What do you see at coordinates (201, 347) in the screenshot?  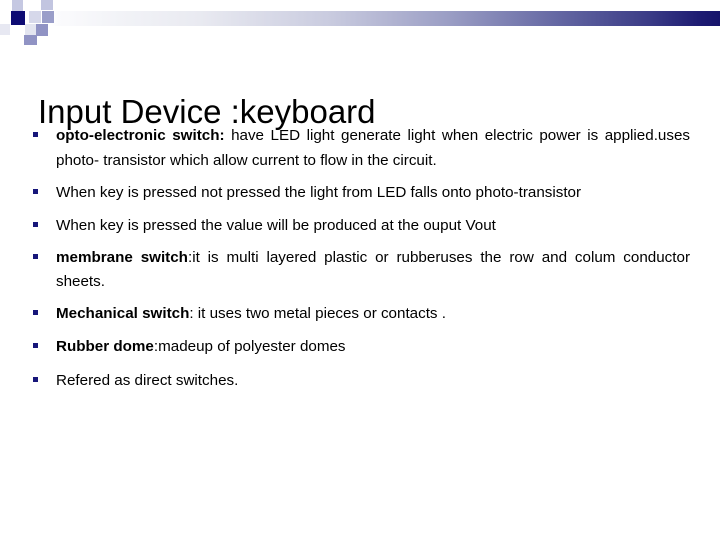 I see `bullet-text: Rubber dome:madeup of polyester domes` at bounding box center [201, 347].